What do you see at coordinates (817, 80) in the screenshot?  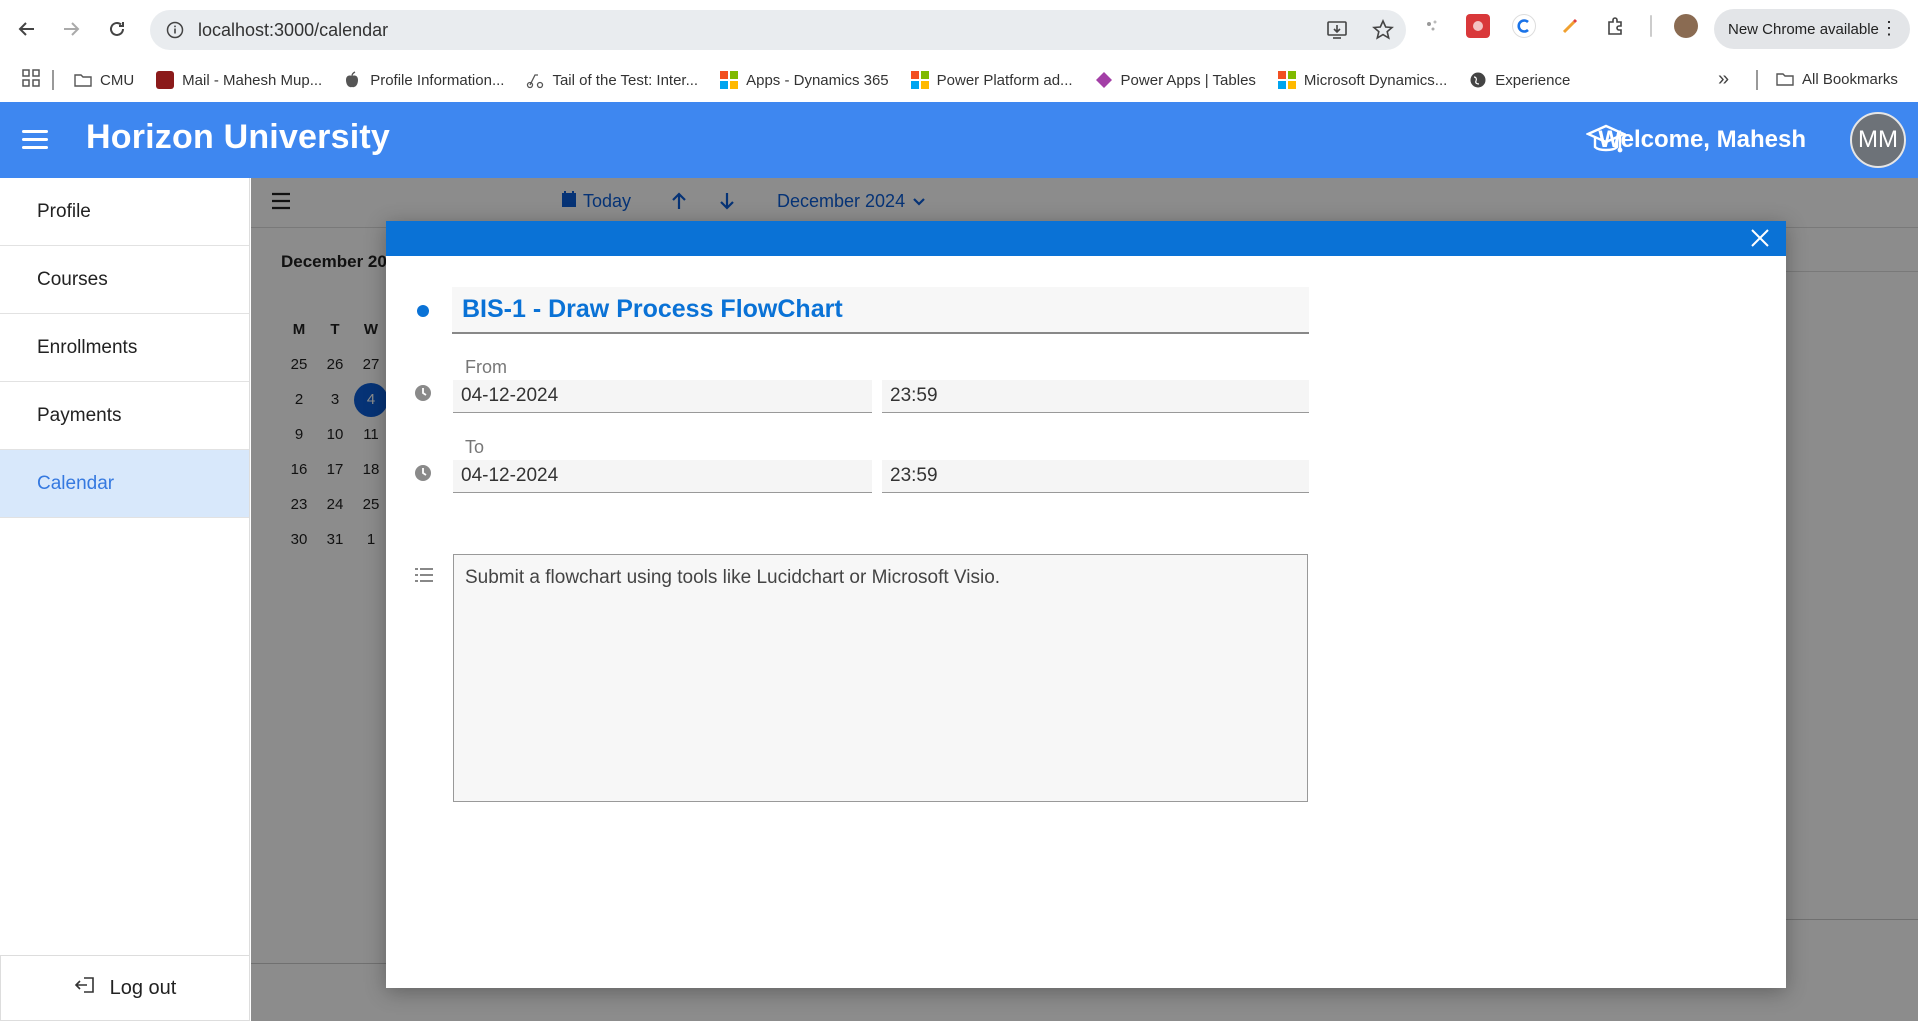 I see `bookmark-label: Apps - Dynamics 365` at bounding box center [817, 80].